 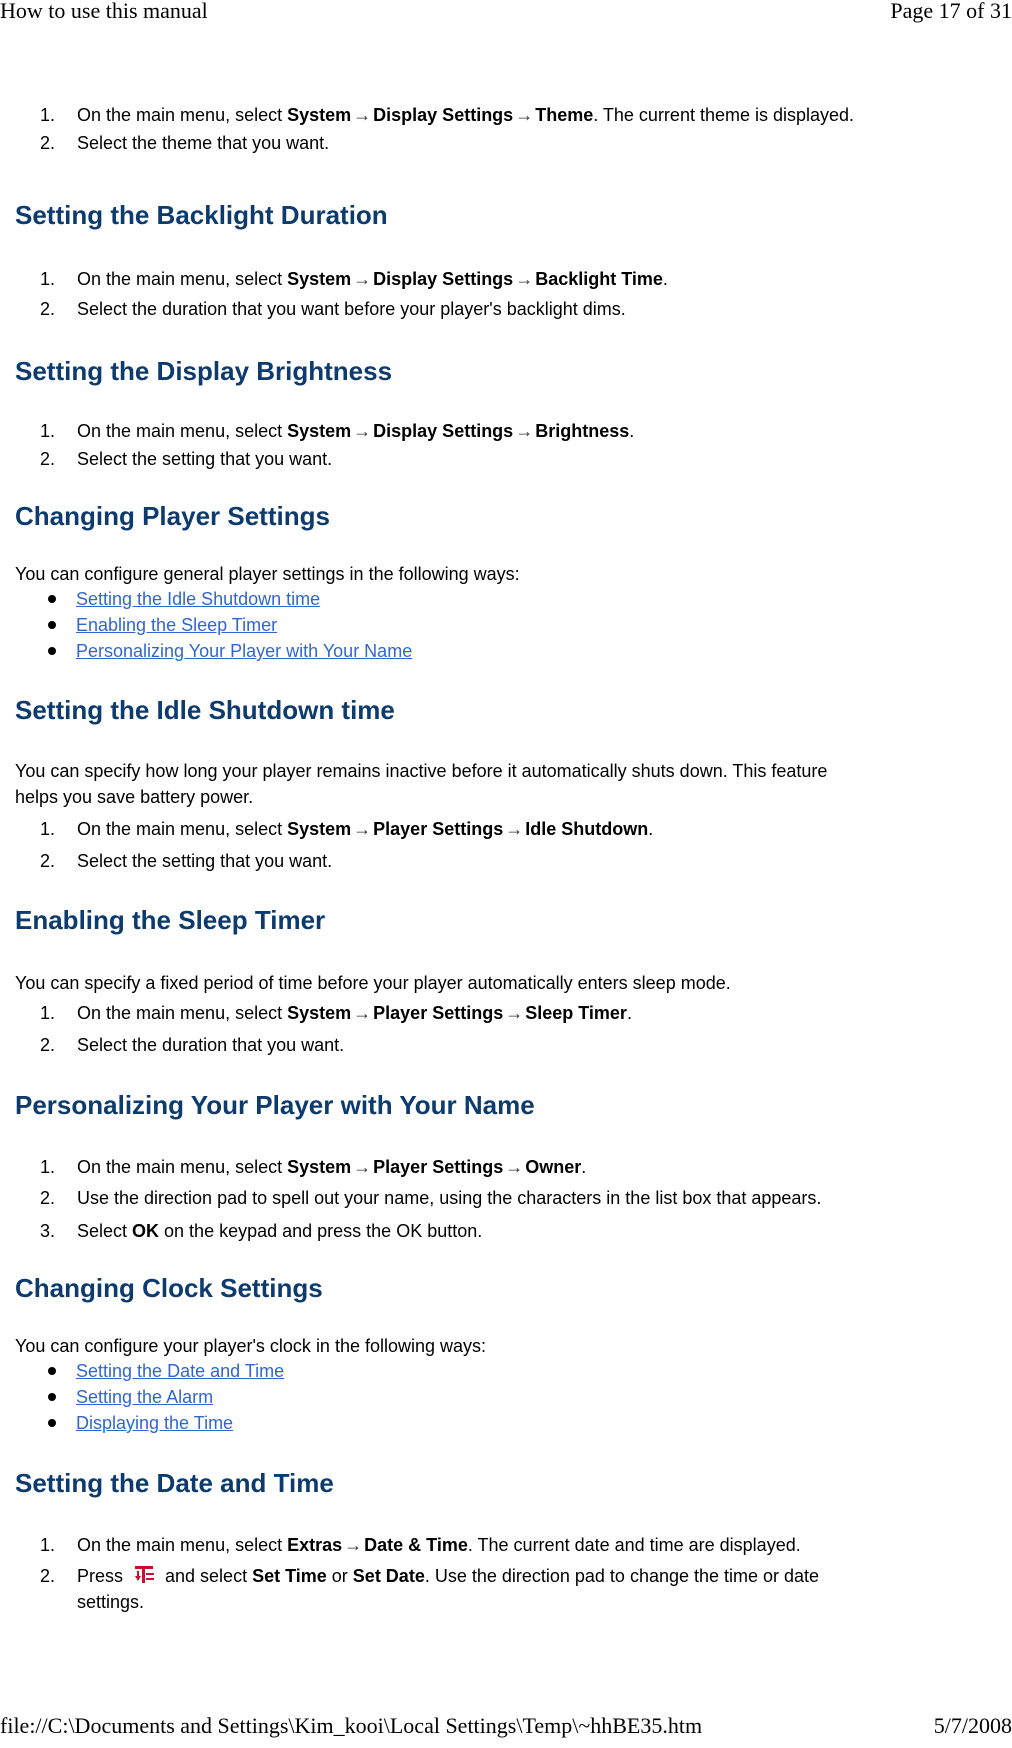 I want to click on intro-line: helps you save battery power., so click(x=134, y=797).